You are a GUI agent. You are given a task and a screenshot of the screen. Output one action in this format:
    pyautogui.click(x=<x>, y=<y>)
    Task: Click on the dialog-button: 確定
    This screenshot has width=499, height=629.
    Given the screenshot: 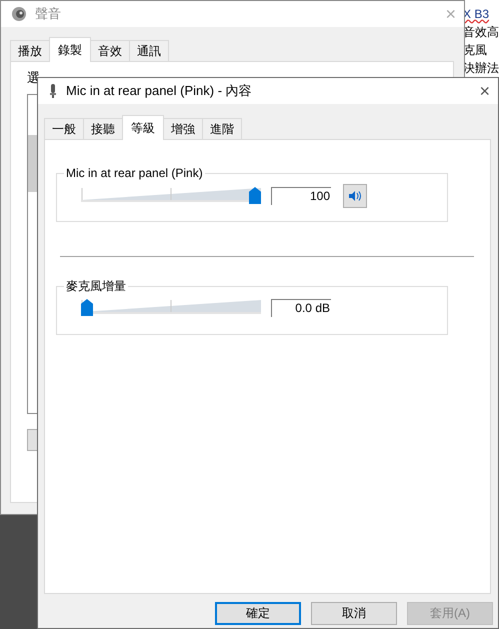 What is the action you would take?
    pyautogui.click(x=258, y=613)
    